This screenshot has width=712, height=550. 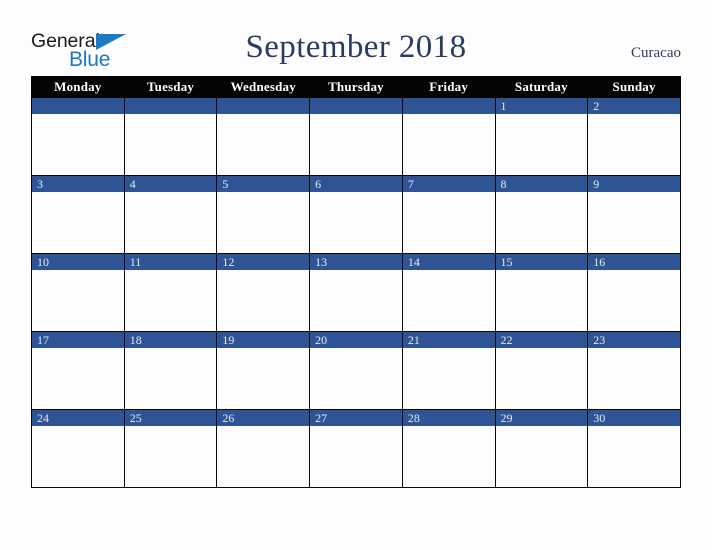 I want to click on day-cell: 8, so click(x=541, y=214).